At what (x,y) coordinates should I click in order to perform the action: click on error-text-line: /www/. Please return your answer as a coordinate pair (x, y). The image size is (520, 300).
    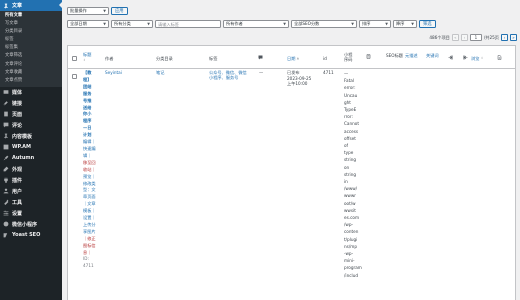
    Looking at the image, I should click on (351, 189).